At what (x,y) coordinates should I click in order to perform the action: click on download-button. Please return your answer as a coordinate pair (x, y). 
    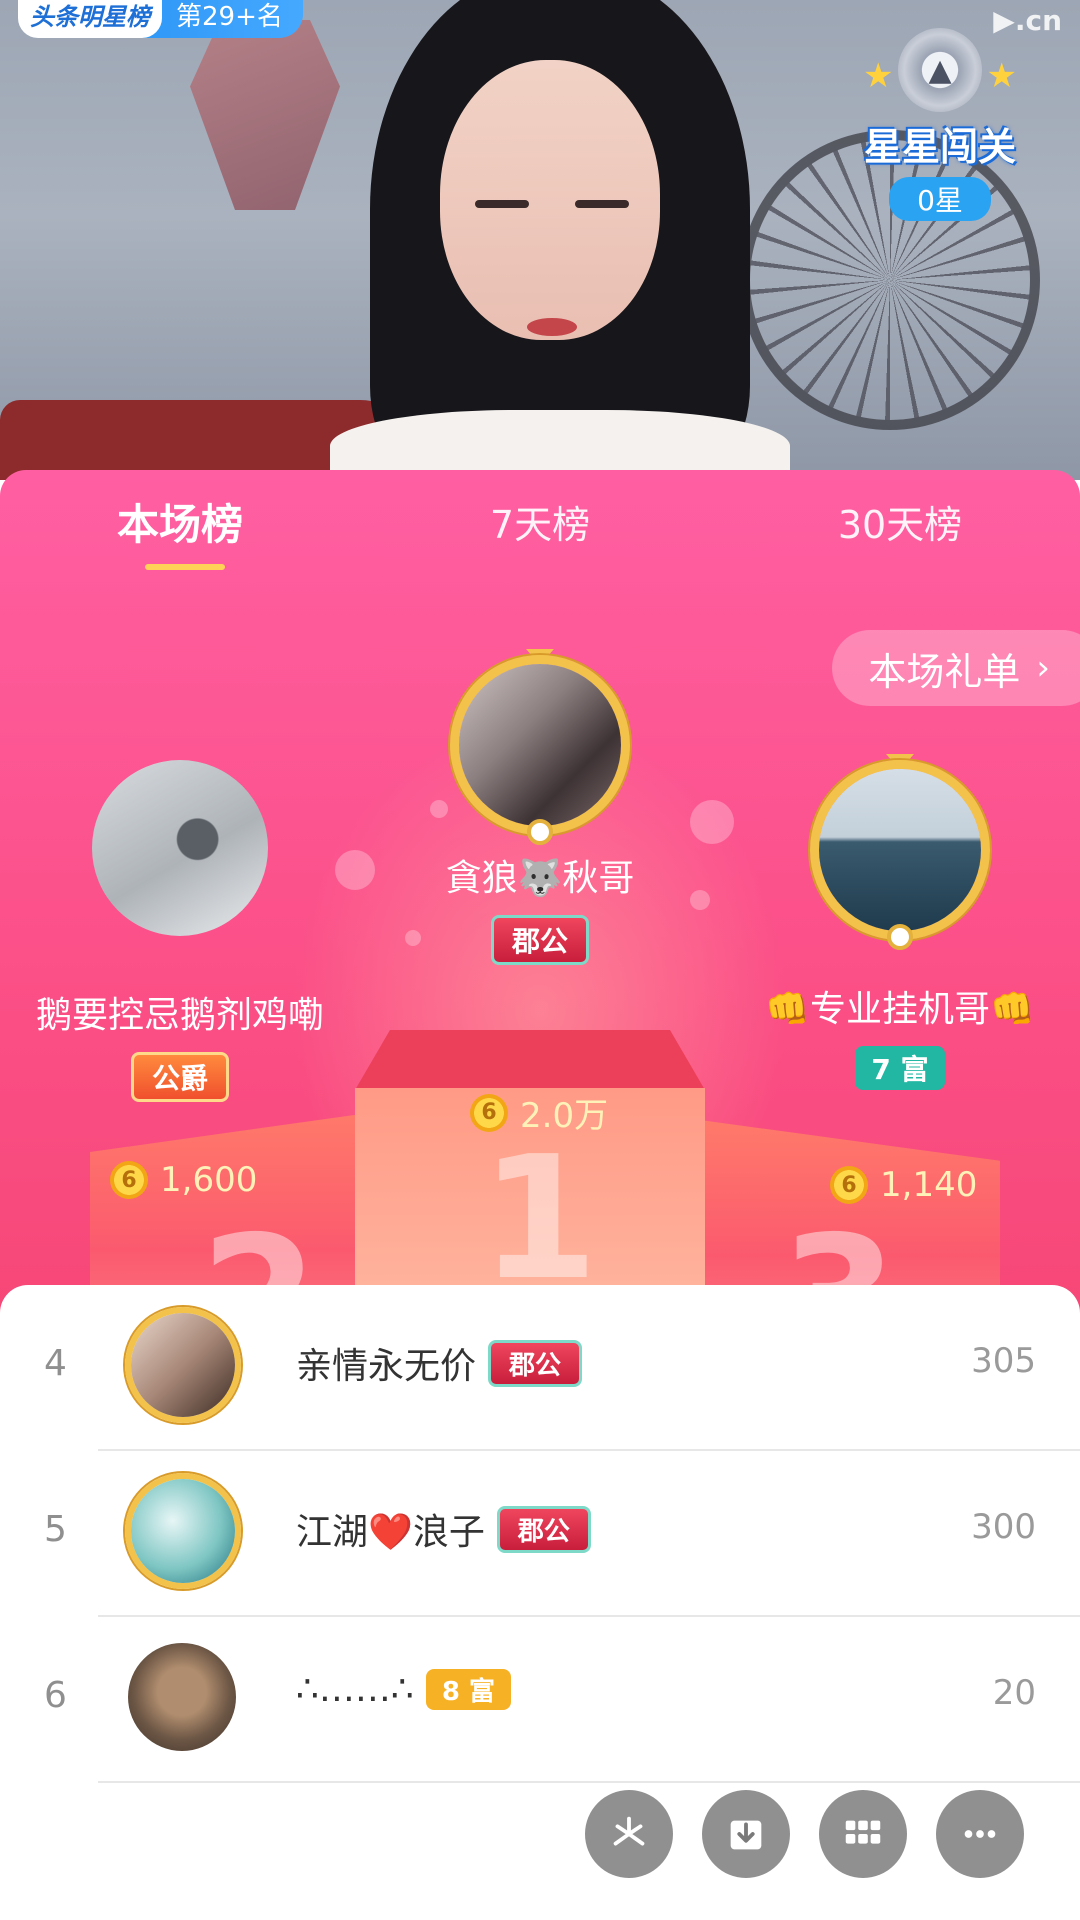
    Looking at the image, I should click on (746, 1834).